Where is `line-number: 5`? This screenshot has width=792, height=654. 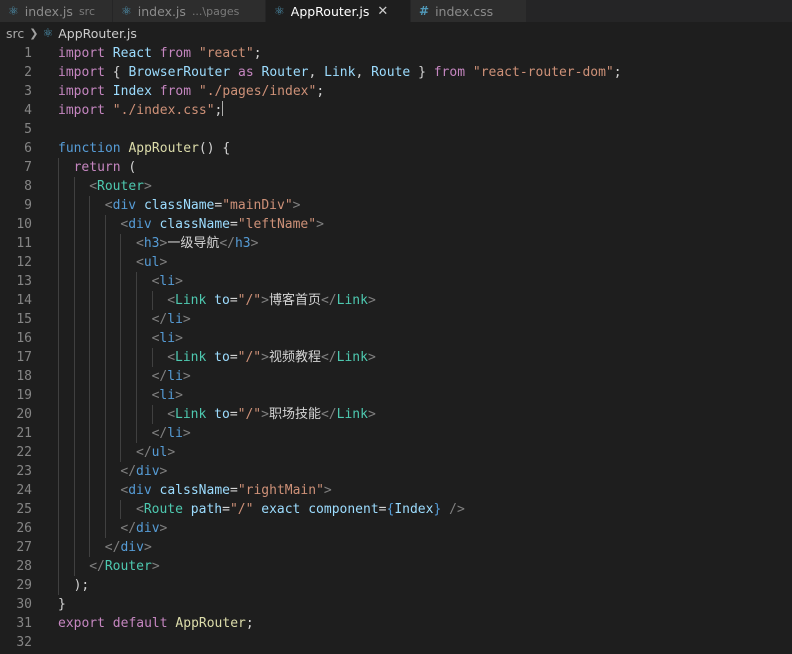
line-number: 5 is located at coordinates (28, 129).